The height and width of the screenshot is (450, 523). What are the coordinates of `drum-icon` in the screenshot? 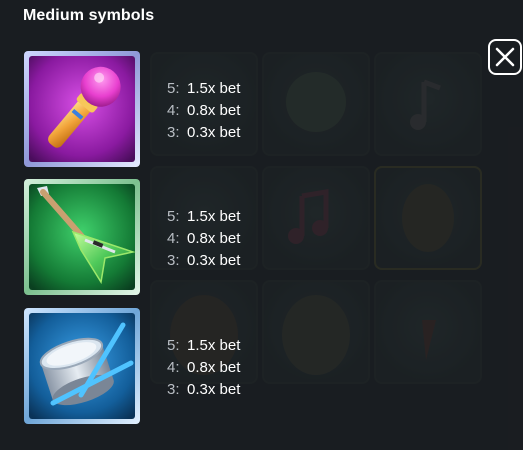 It's located at (82, 366).